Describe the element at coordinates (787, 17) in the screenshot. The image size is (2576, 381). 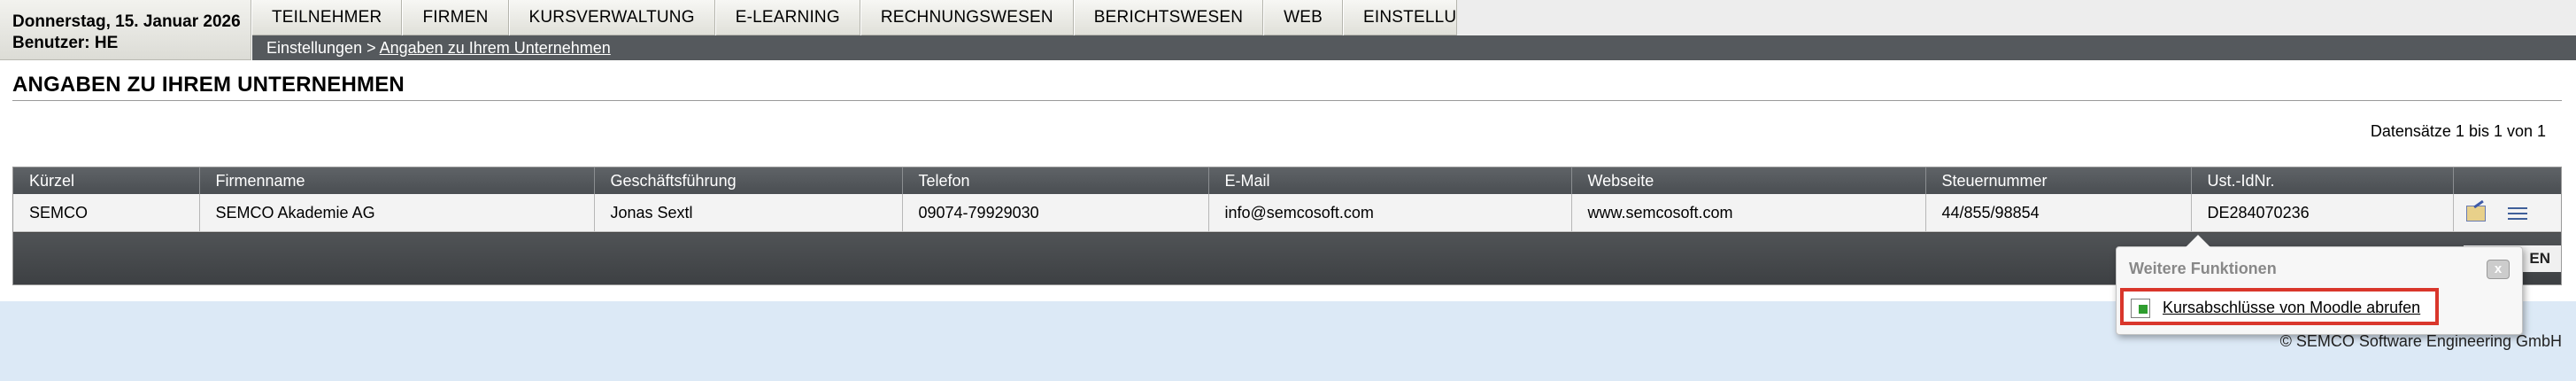
I see `menu-item-e-learning: E-LEARNING` at that location.